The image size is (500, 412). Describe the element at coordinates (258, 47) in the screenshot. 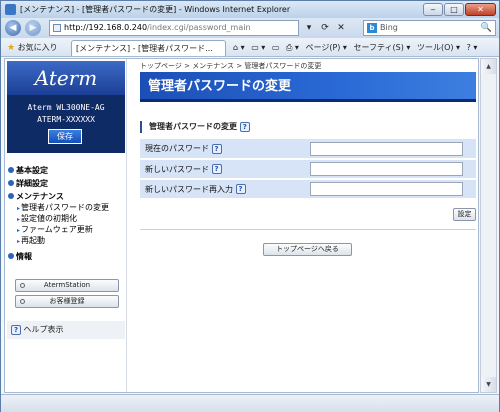

I see `feeds-button: ▭ ▾` at that location.